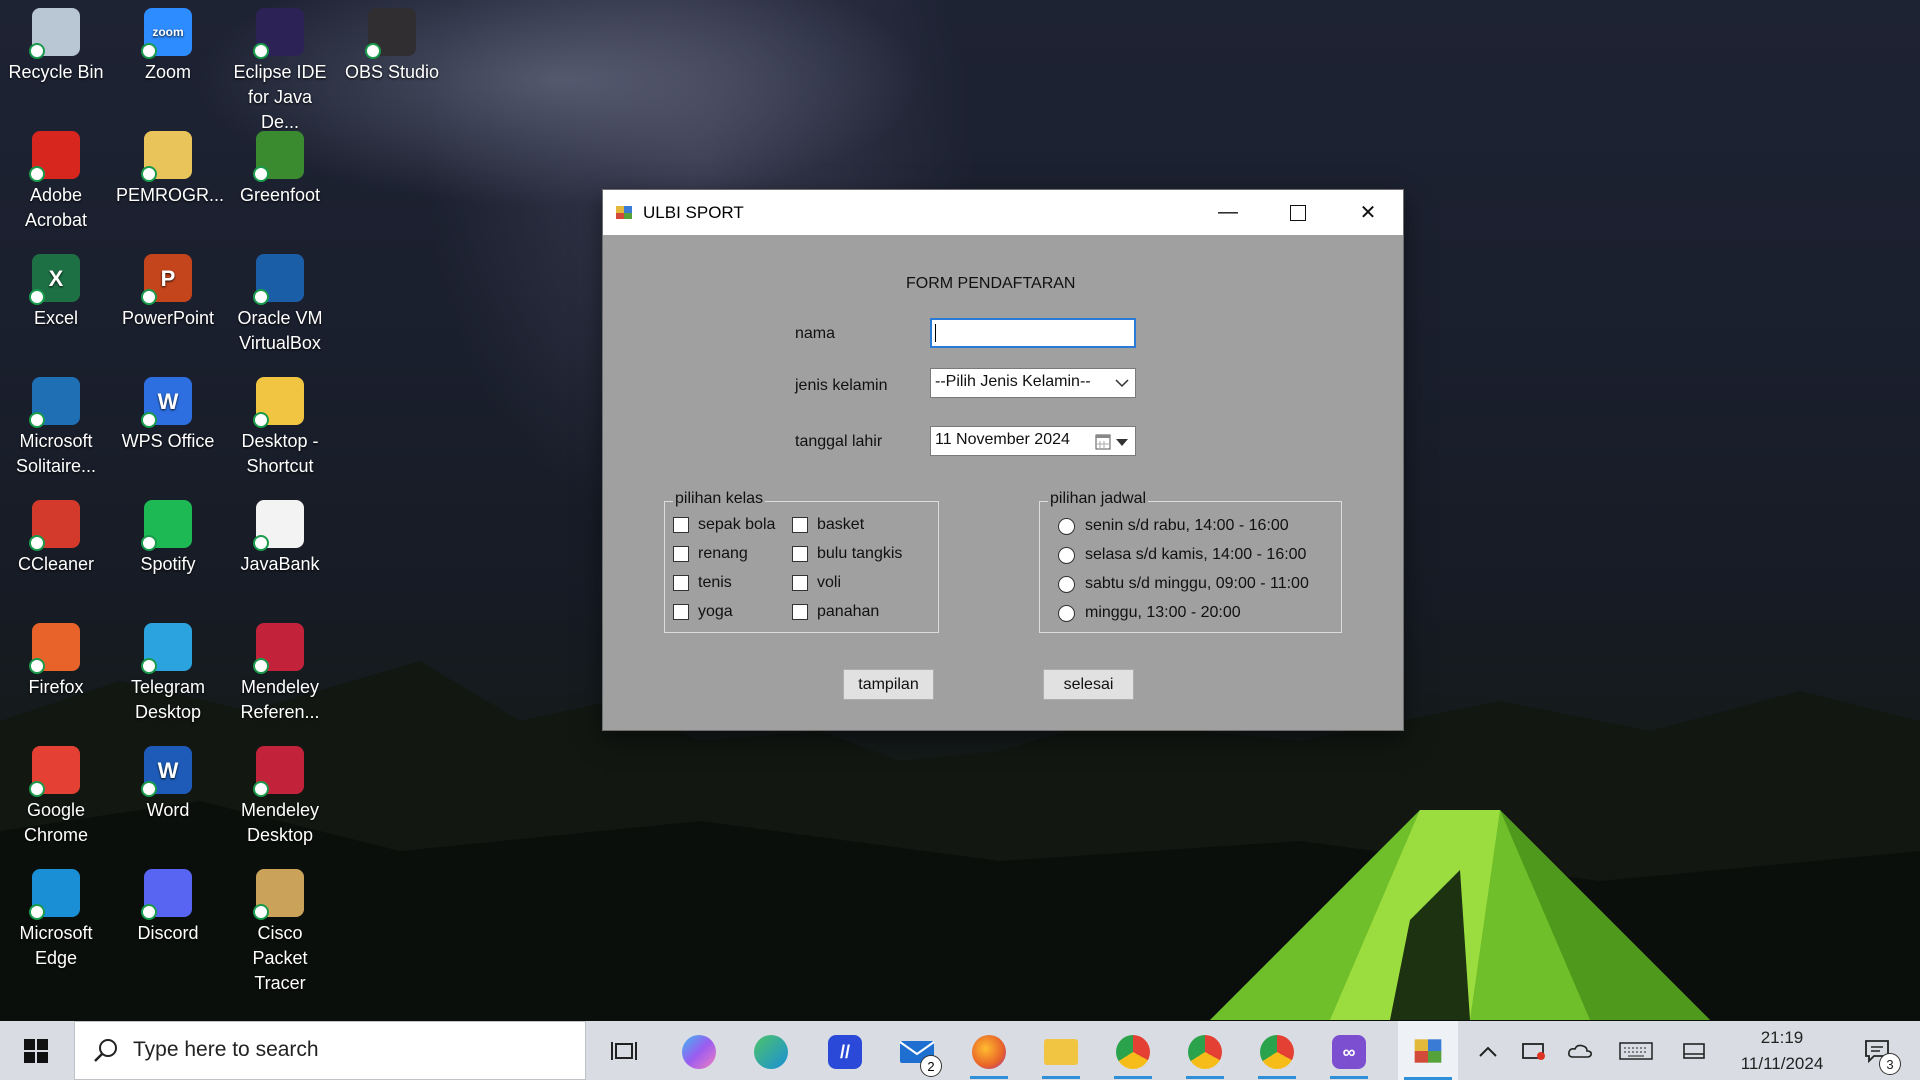 Image resolution: width=1920 pixels, height=1080 pixels. Describe the element at coordinates (56, 535) in the screenshot. I see `desktop-icon: CCleaner` at that location.